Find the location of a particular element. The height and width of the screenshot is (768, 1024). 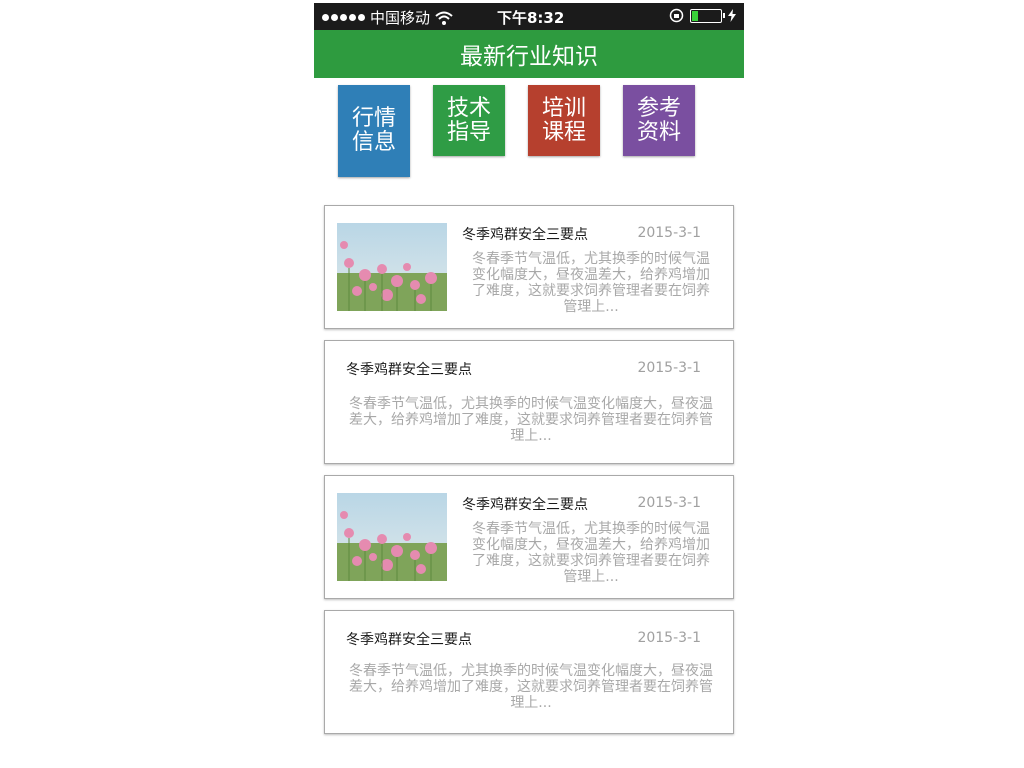

page-title: 最新行业知识 is located at coordinates (529, 57).